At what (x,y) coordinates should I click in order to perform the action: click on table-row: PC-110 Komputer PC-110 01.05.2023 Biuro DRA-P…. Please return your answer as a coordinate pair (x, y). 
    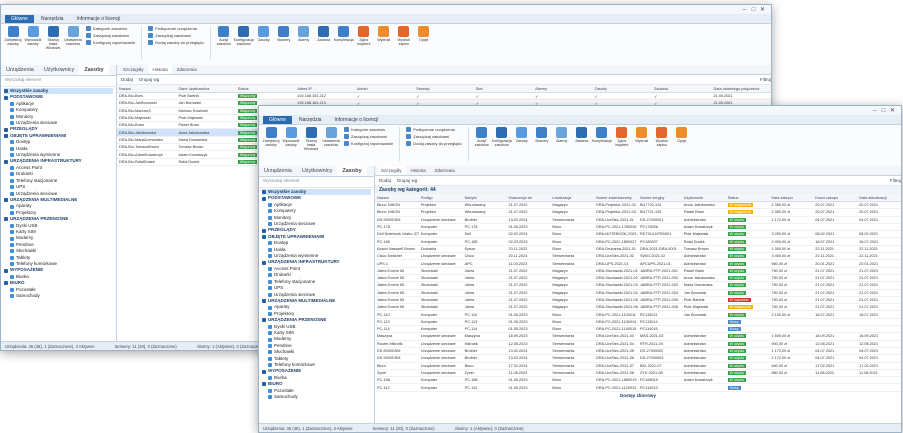
    Looking at the image, I should click on (638, 314).